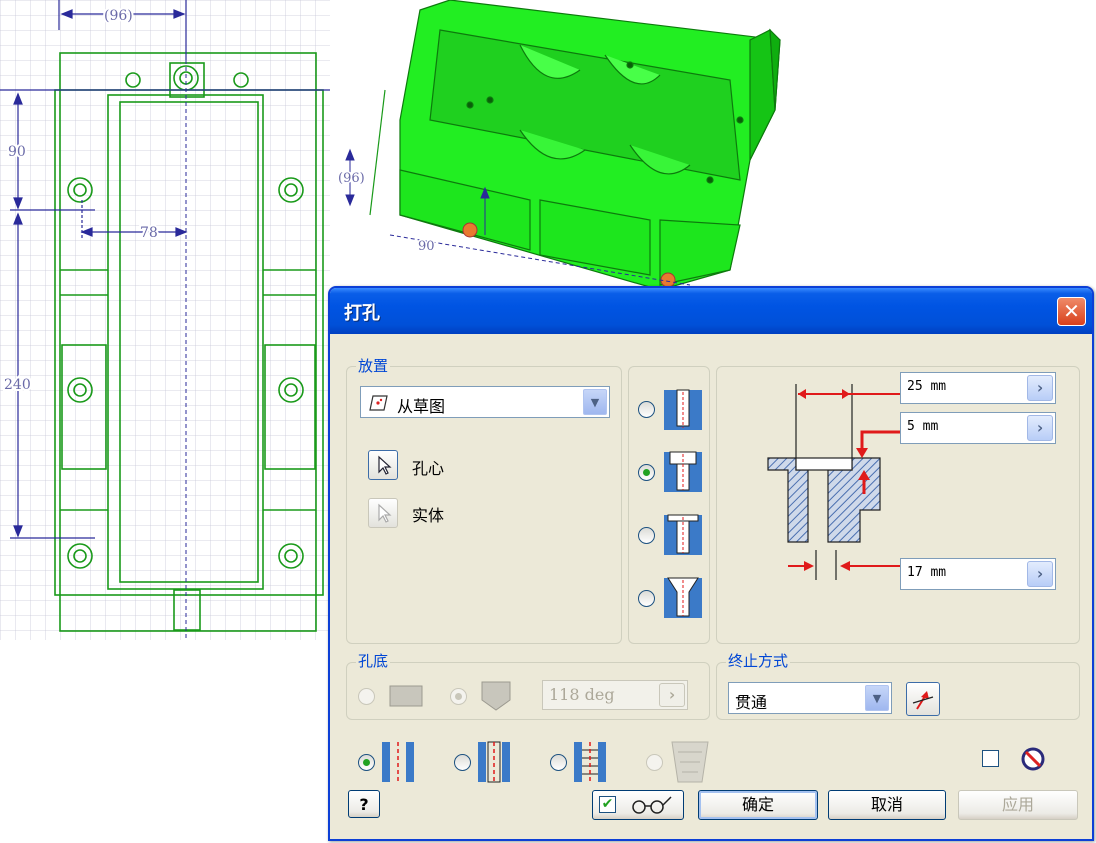  I want to click on hole-type-spotface-radio, so click(646, 535).